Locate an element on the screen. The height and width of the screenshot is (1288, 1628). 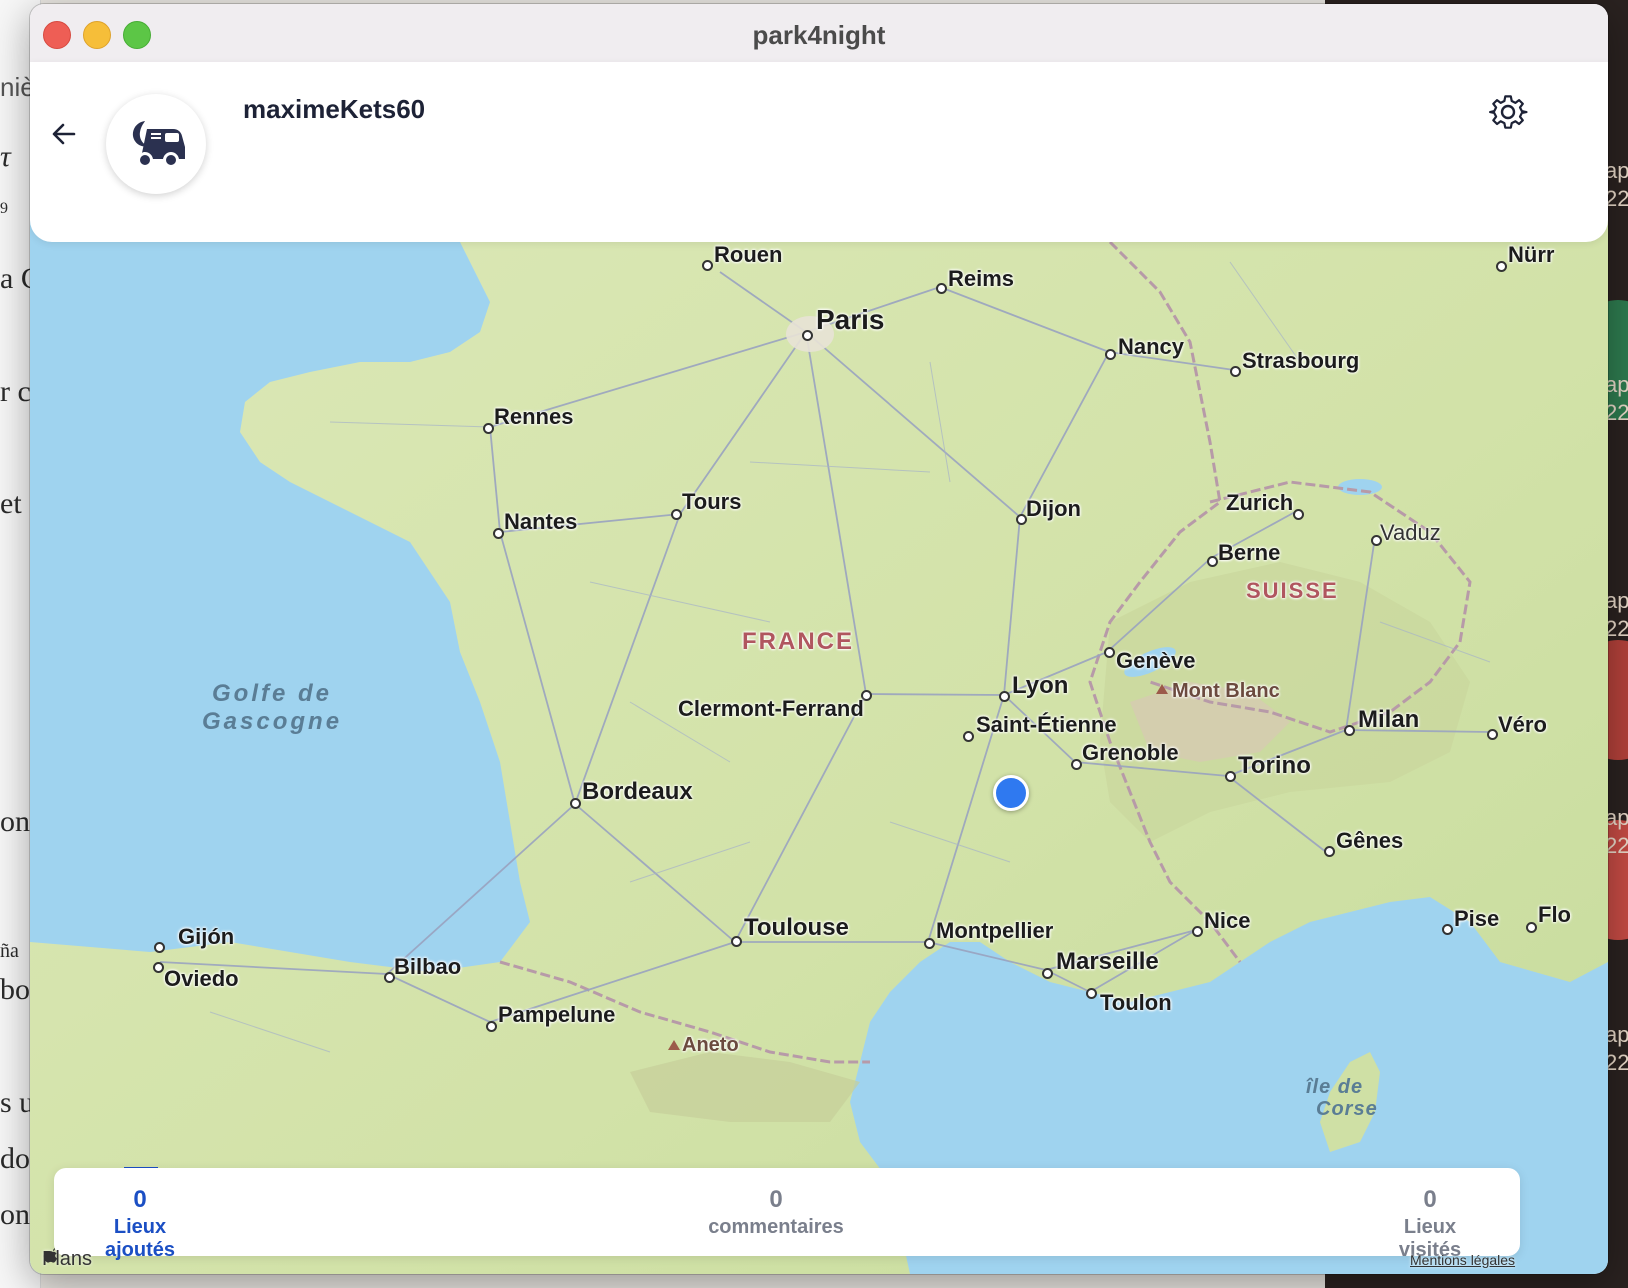
city-label: Rennes is located at coordinates (534, 416).